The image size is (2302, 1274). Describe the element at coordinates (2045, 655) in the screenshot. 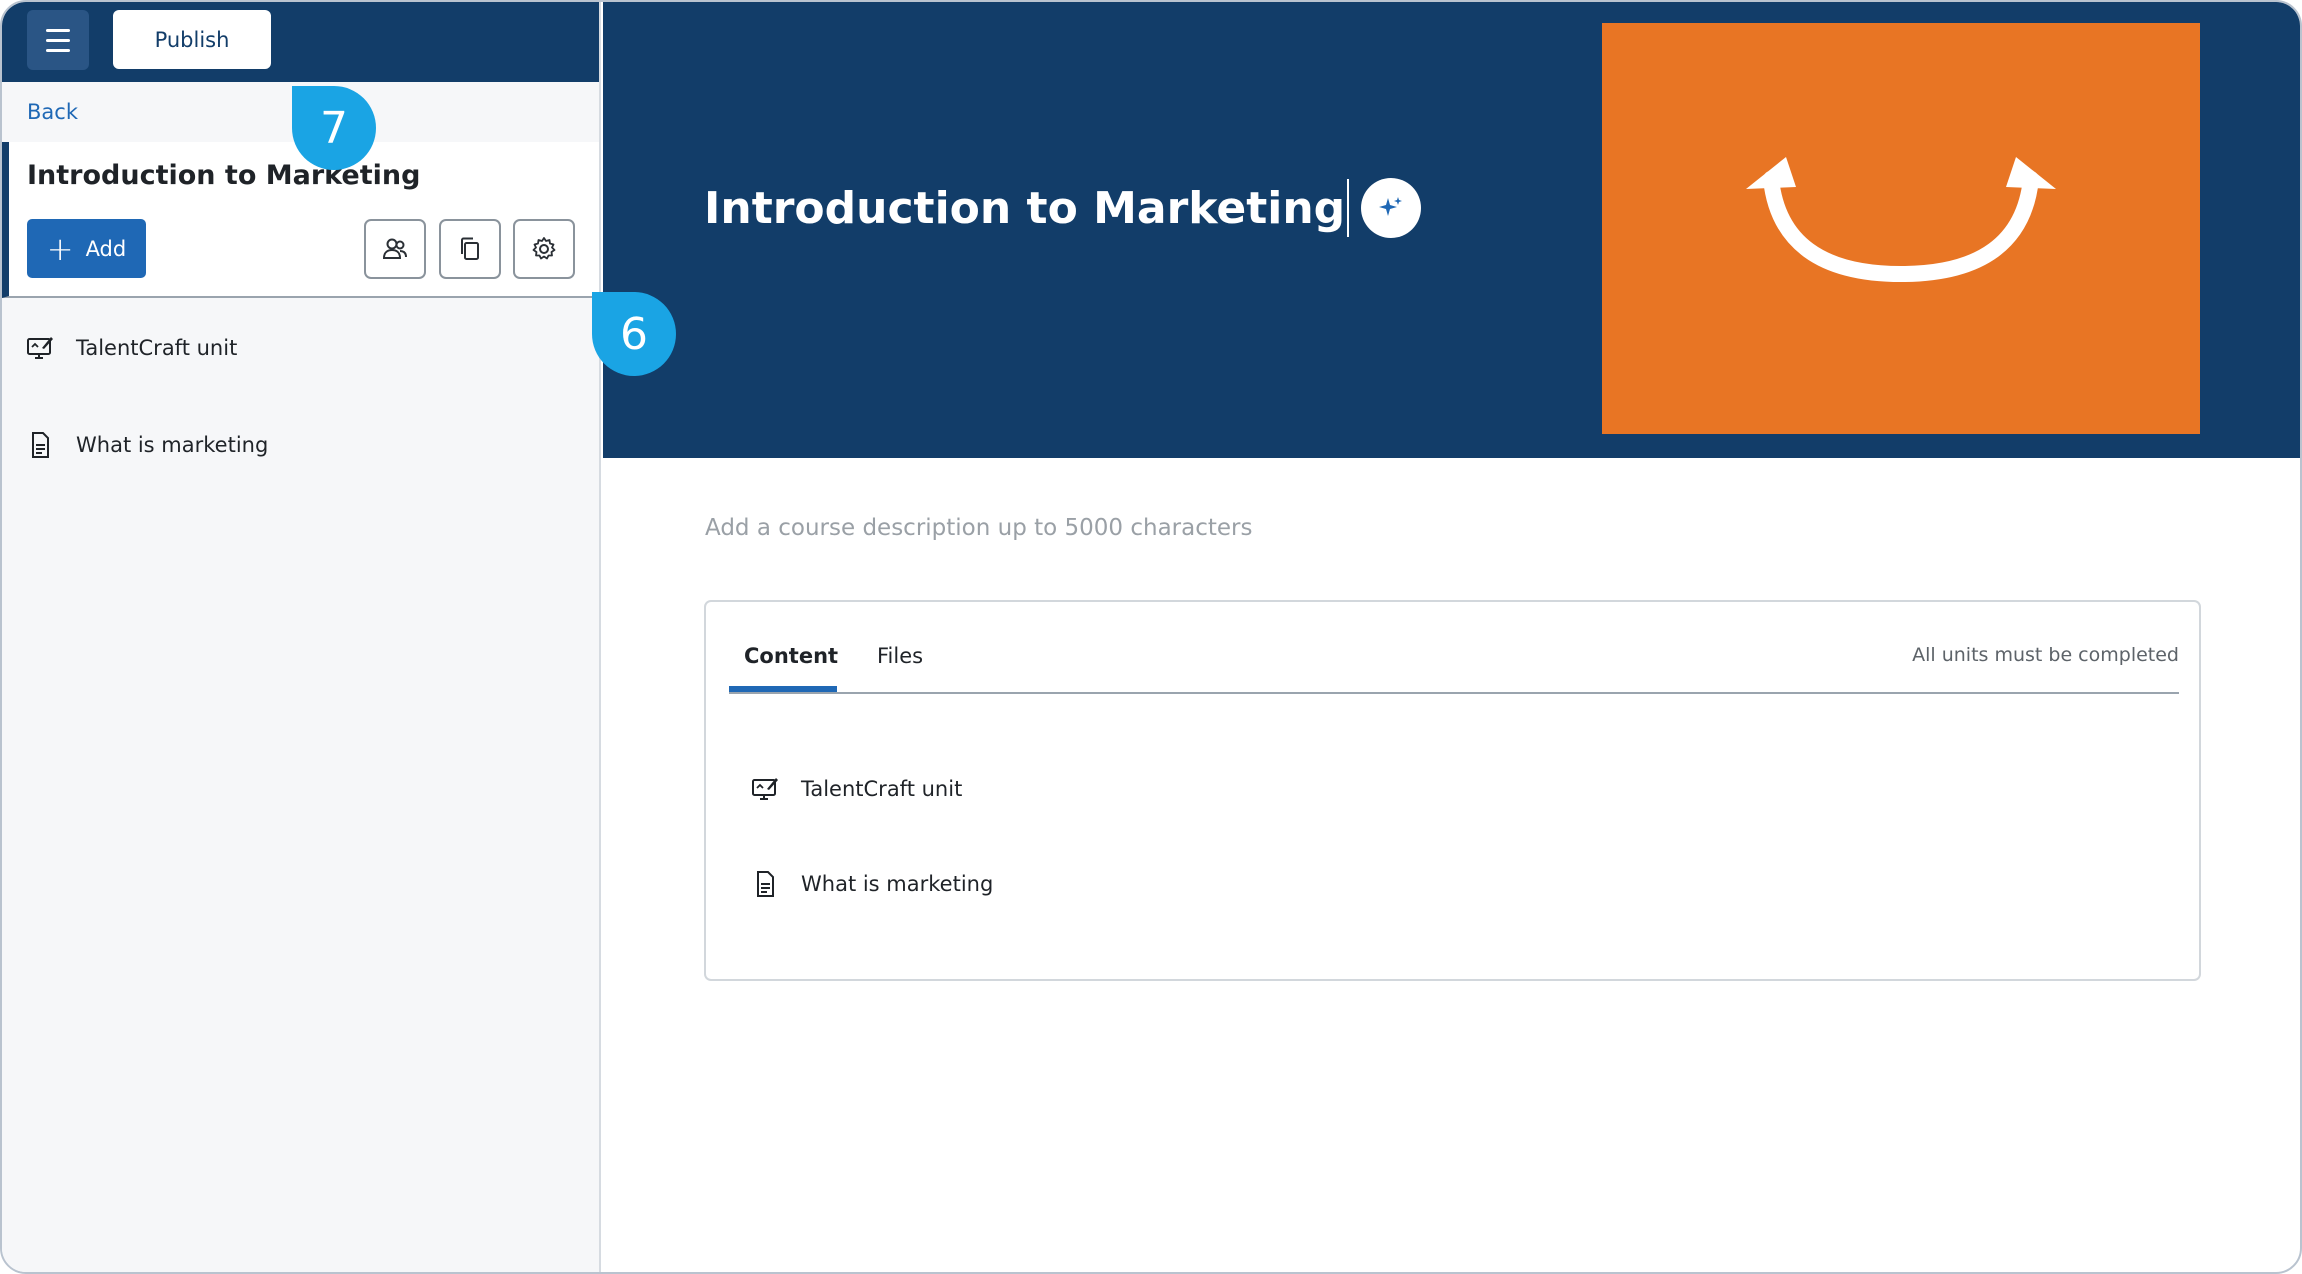

I see `completion-rule: All units must be completed` at that location.